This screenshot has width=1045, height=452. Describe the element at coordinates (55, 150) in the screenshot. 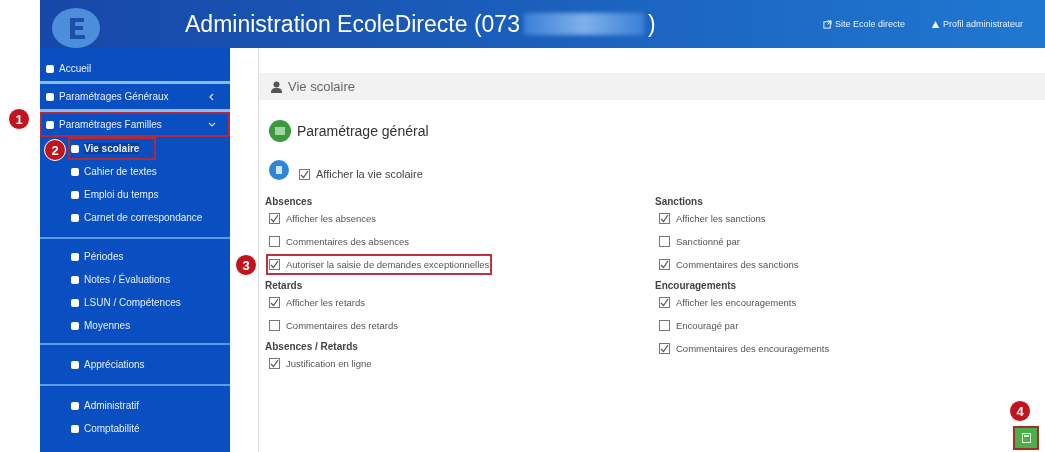

I see `callout-badge: 2` at that location.